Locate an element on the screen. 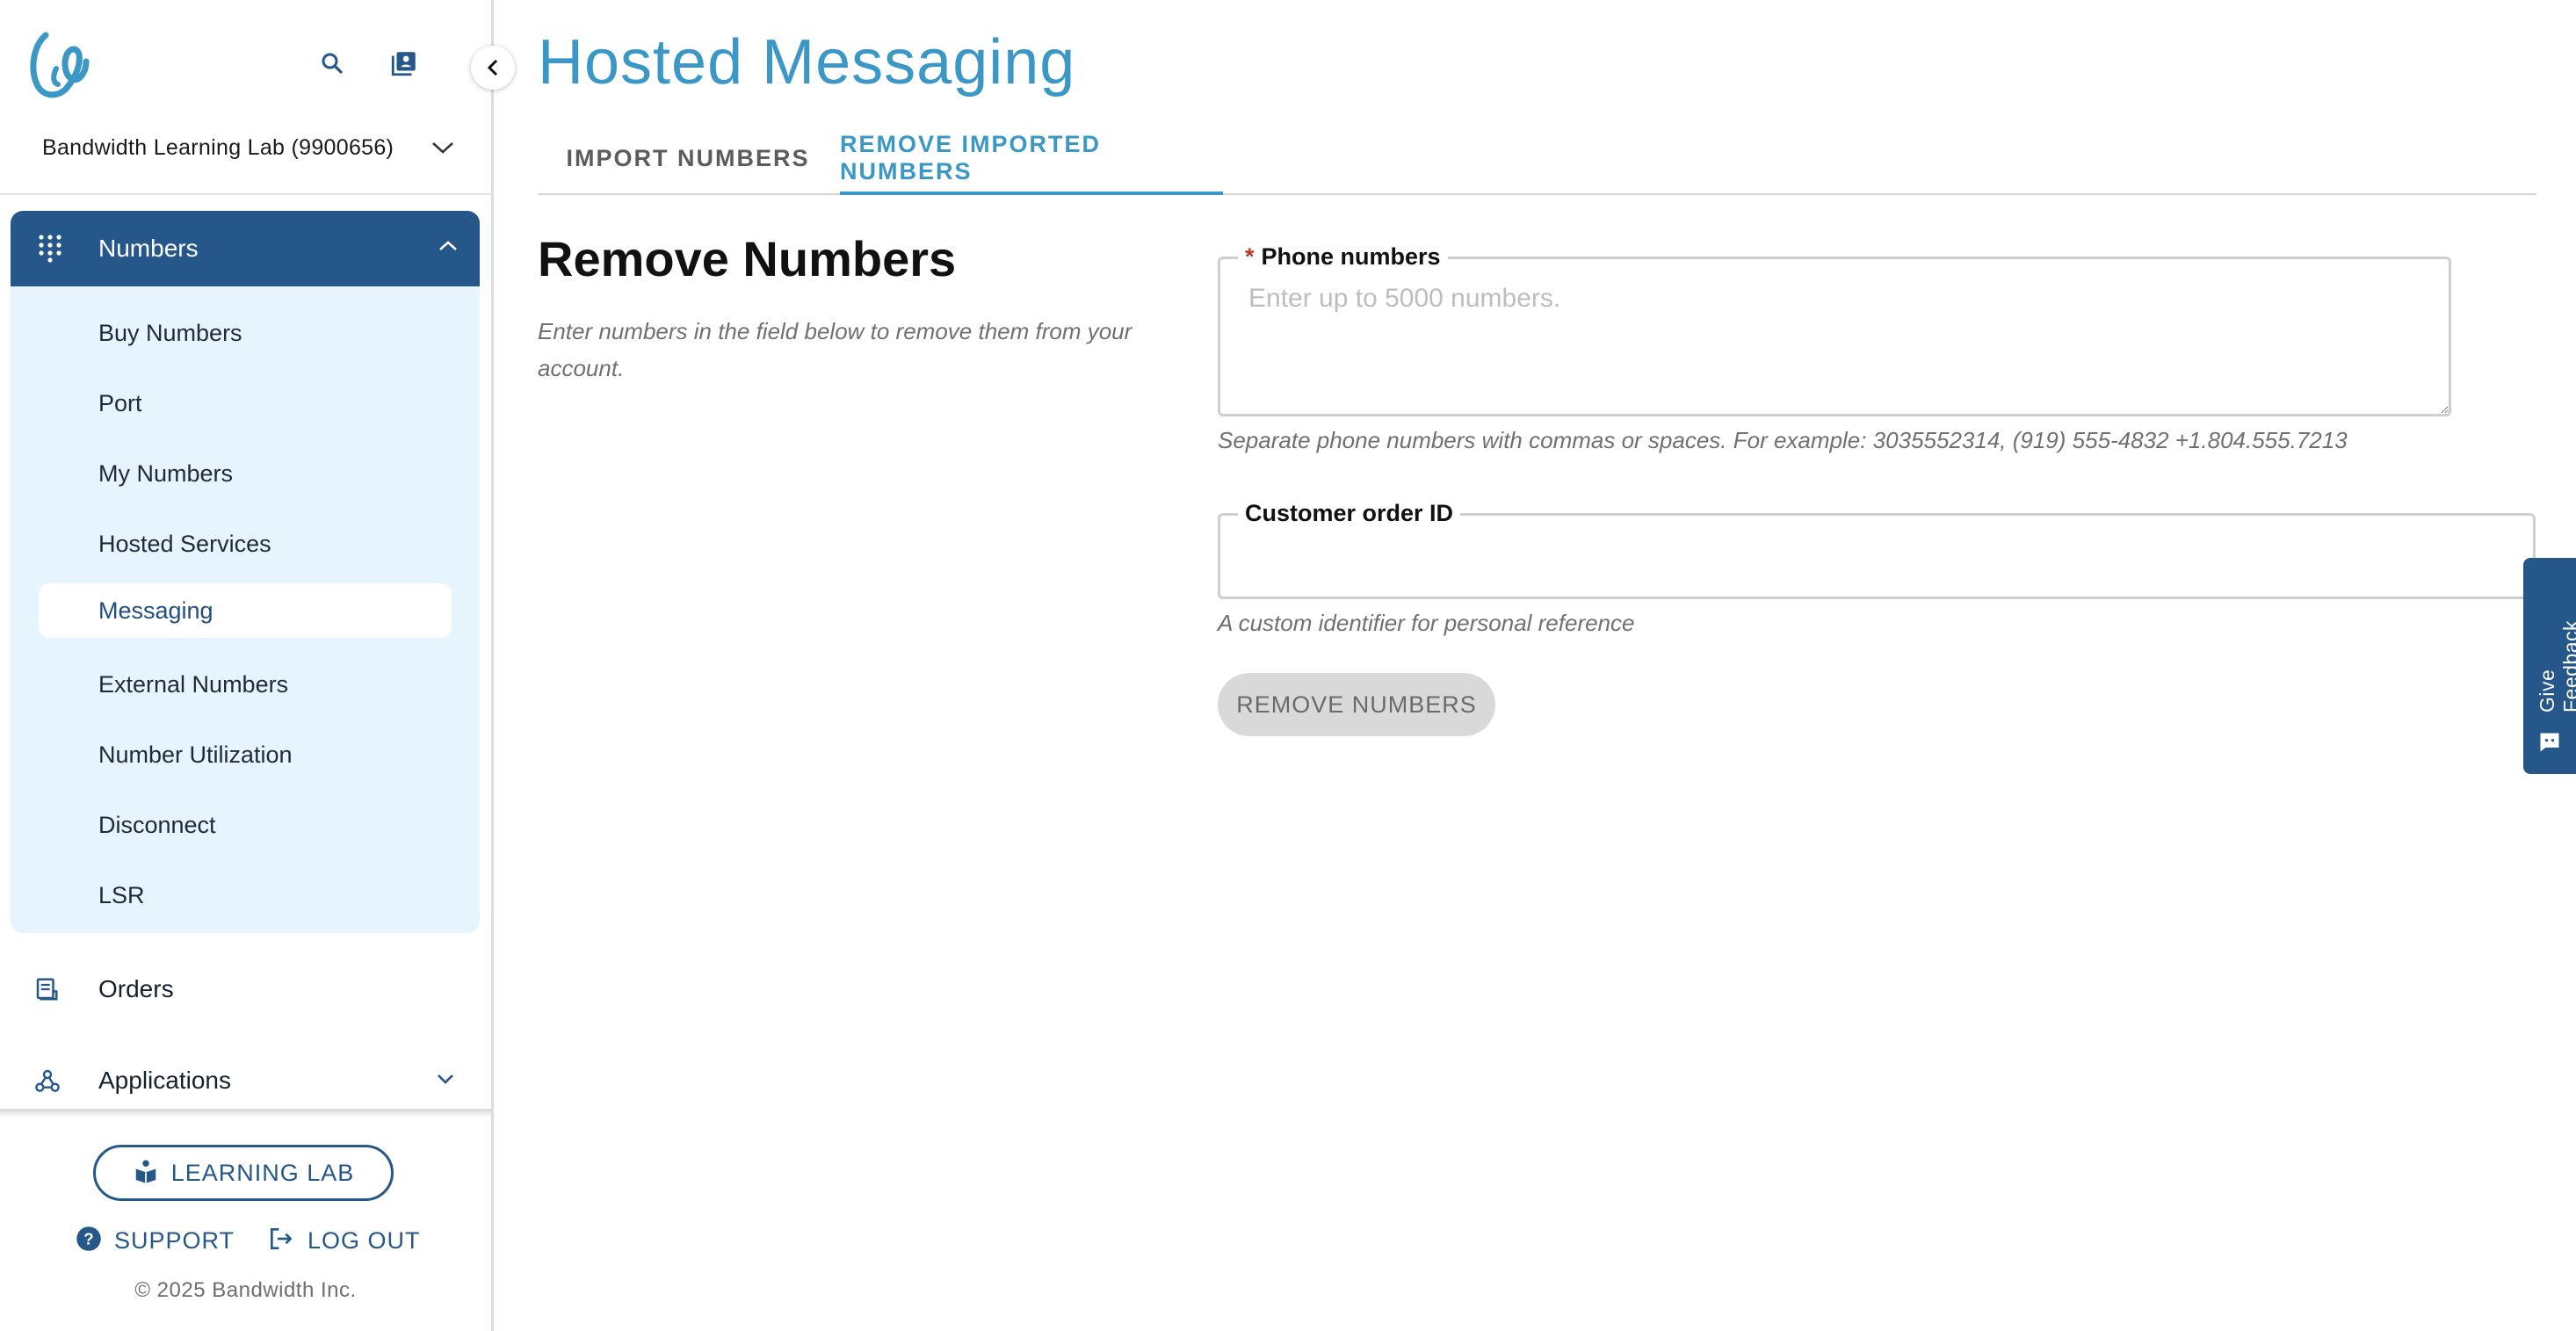  give-feedback-button: Give Feedback is located at coordinates (2549, 666).